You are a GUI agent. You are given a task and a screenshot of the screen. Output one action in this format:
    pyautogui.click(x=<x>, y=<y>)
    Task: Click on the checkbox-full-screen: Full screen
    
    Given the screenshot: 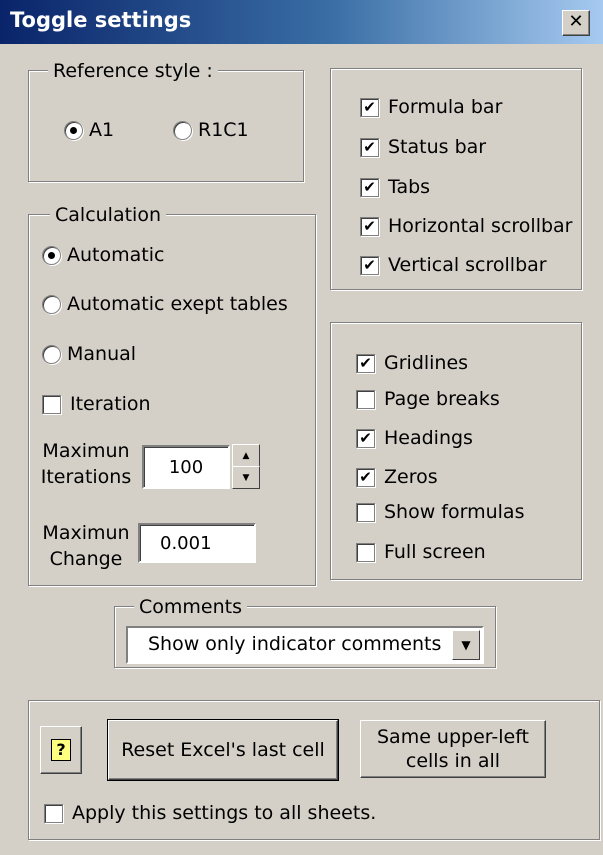 What is the action you would take?
    pyautogui.click(x=421, y=552)
    